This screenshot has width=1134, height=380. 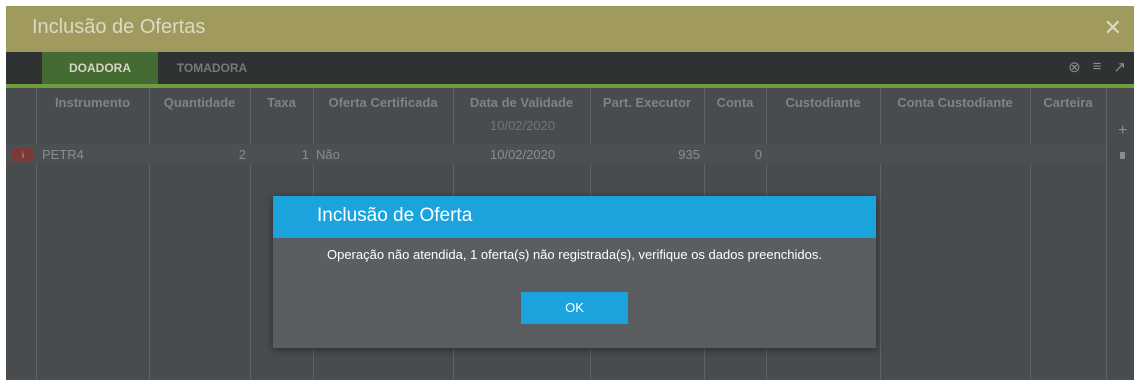 I want to click on ok-button: OK, so click(x=574, y=308).